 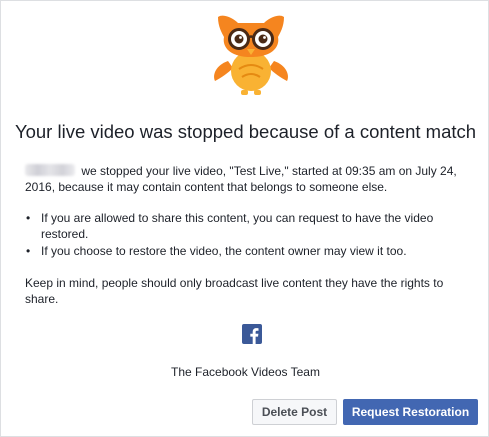 I want to click on facebook-f-icon, so click(x=252, y=334).